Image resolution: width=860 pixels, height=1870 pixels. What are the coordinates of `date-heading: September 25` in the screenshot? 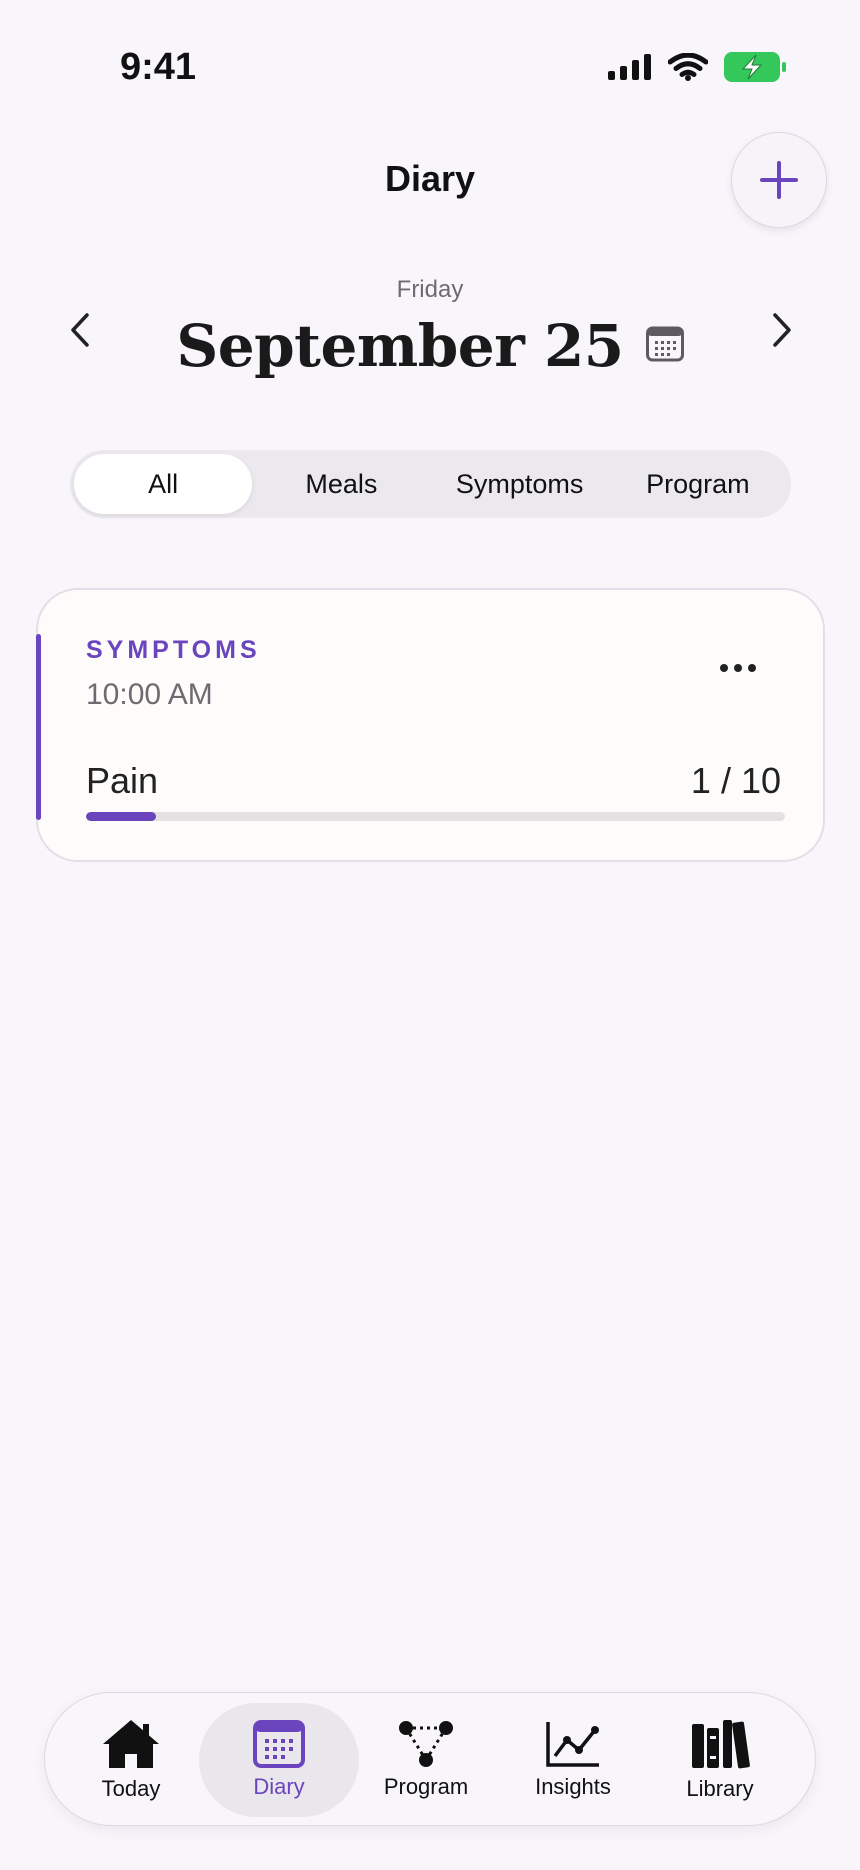 It's located at (430, 346).